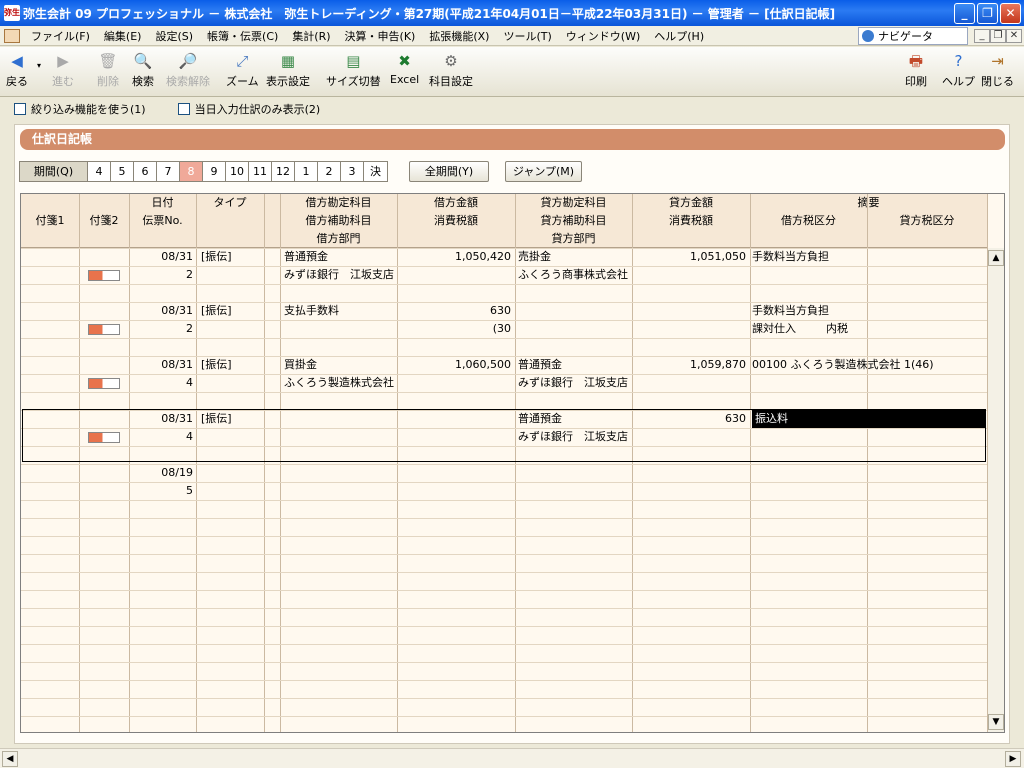  What do you see at coordinates (162, 473) in the screenshot?
I see `entry-date: 08/19` at bounding box center [162, 473].